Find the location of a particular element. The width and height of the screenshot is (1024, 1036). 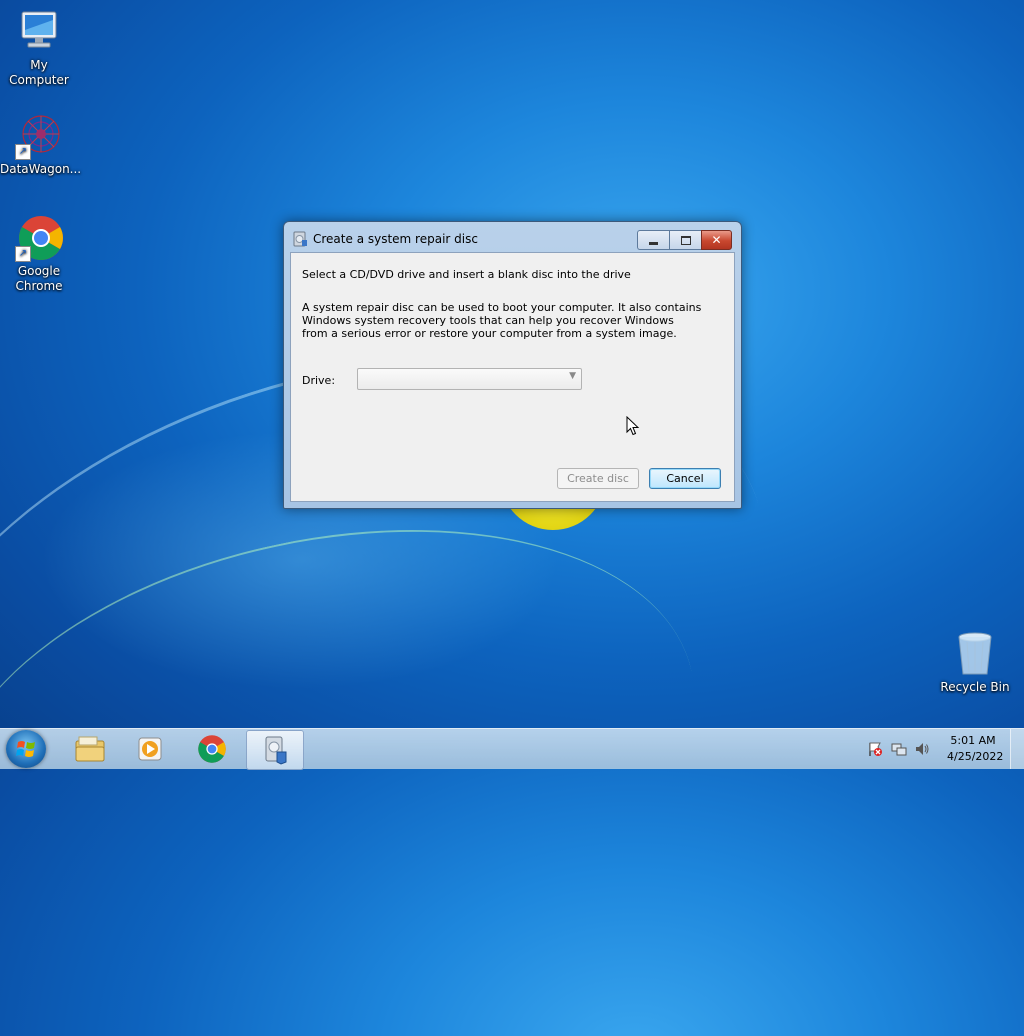

drive-label: Drive: is located at coordinates (319, 380).